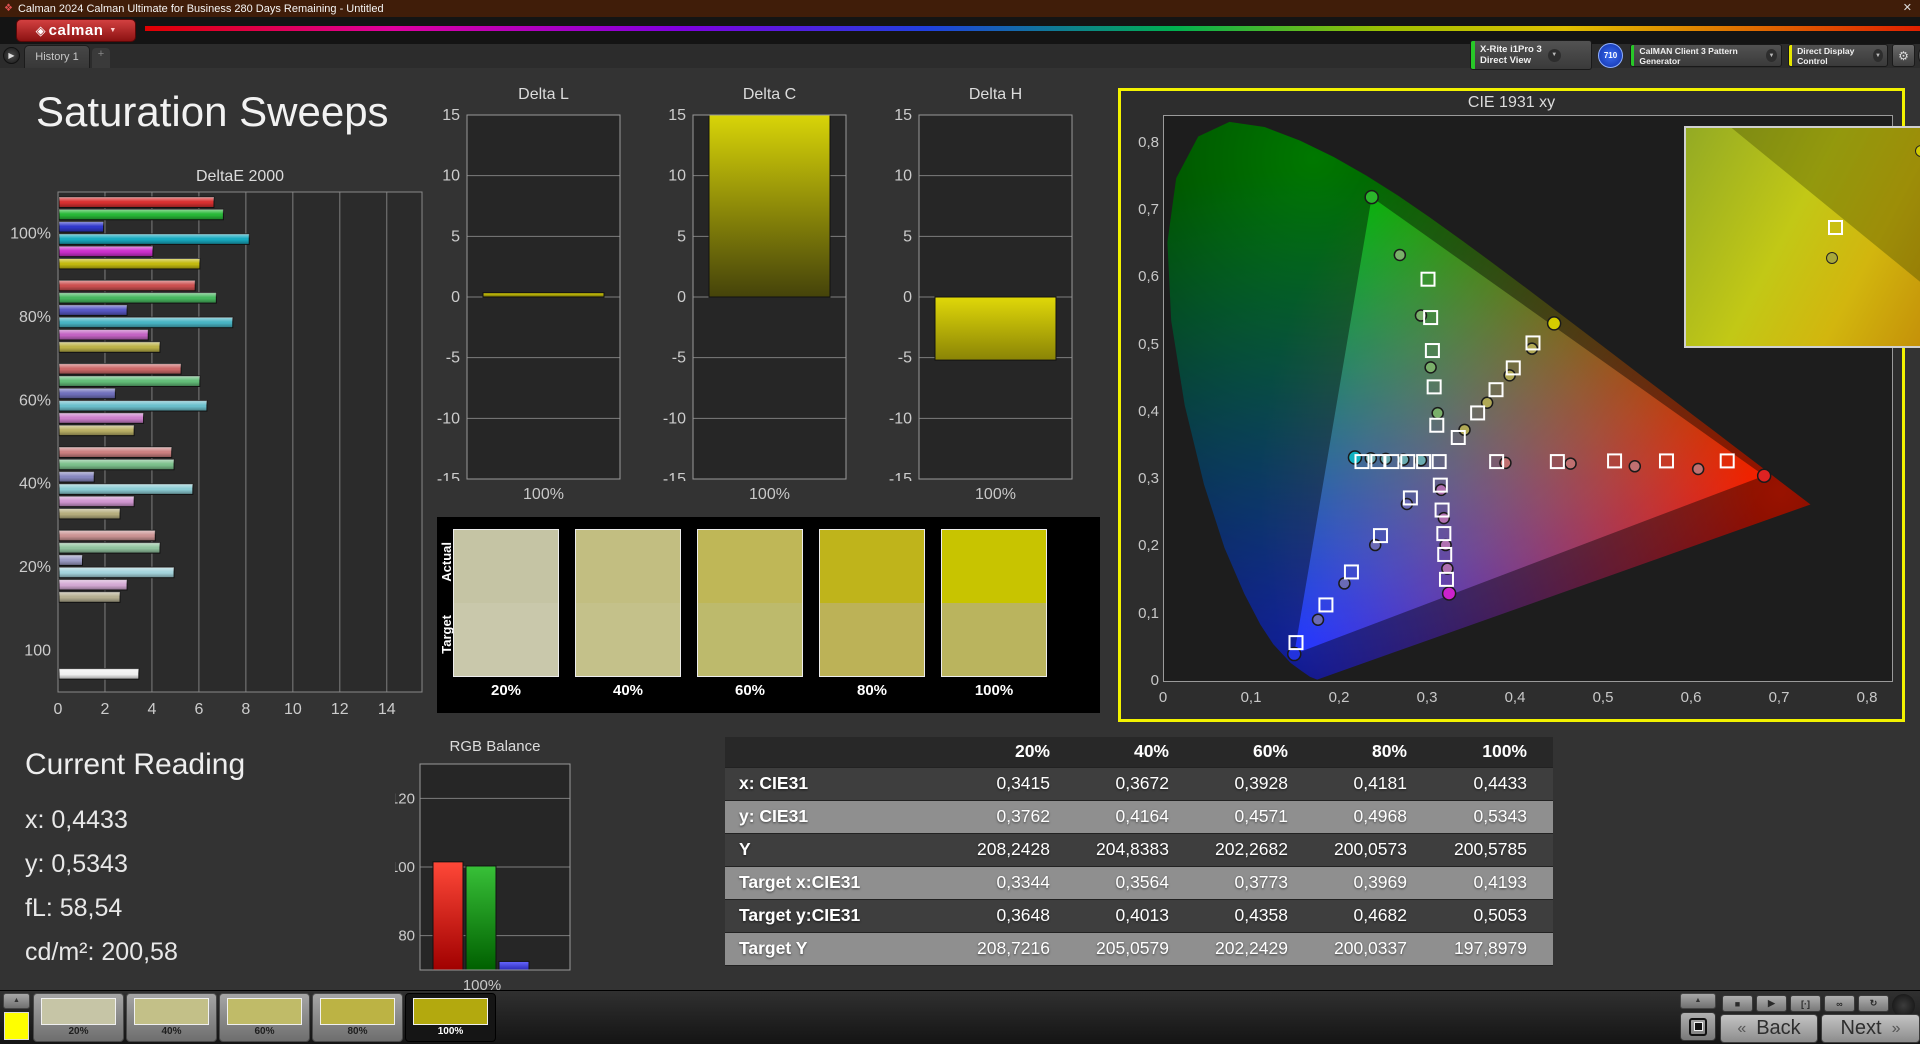 The image size is (1920, 1044). What do you see at coordinates (76, 30) in the screenshot?
I see `calman-menu-button: ◈ calman ▼` at bounding box center [76, 30].